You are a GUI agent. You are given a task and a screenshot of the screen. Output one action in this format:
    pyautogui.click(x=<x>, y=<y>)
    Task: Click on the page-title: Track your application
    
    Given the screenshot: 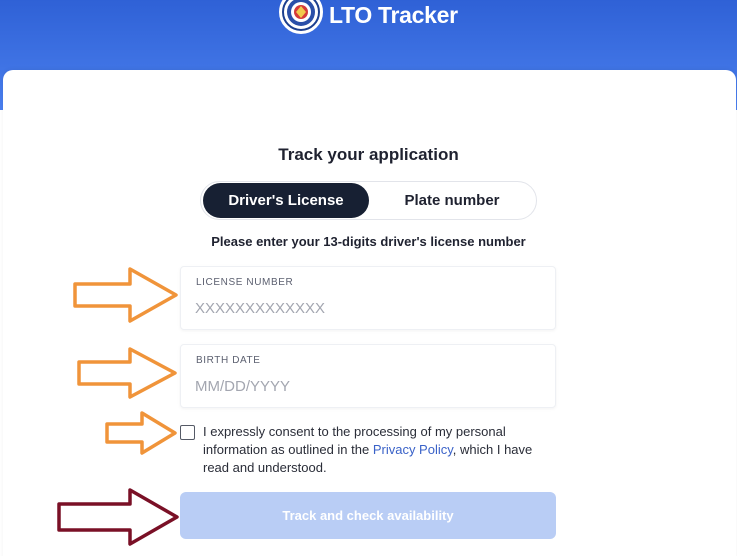 What is the action you would take?
    pyautogui.click(x=368, y=154)
    